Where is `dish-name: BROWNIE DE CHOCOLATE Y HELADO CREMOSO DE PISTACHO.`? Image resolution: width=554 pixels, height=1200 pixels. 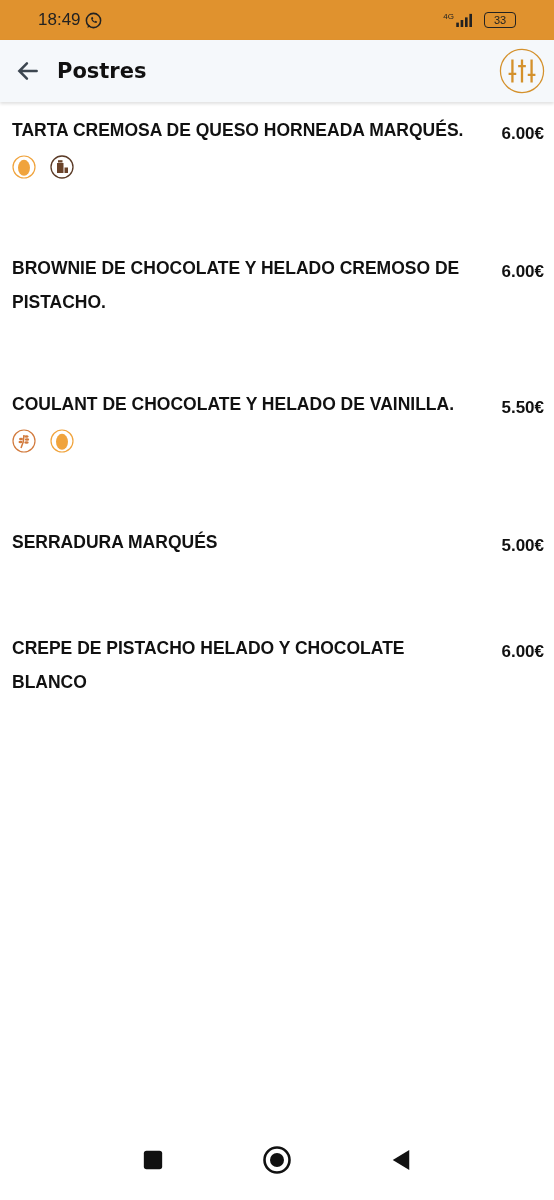 dish-name: BROWNIE DE CHOCOLATE Y HELADO CREMOSO DE PISTACHO. is located at coordinates (240, 285).